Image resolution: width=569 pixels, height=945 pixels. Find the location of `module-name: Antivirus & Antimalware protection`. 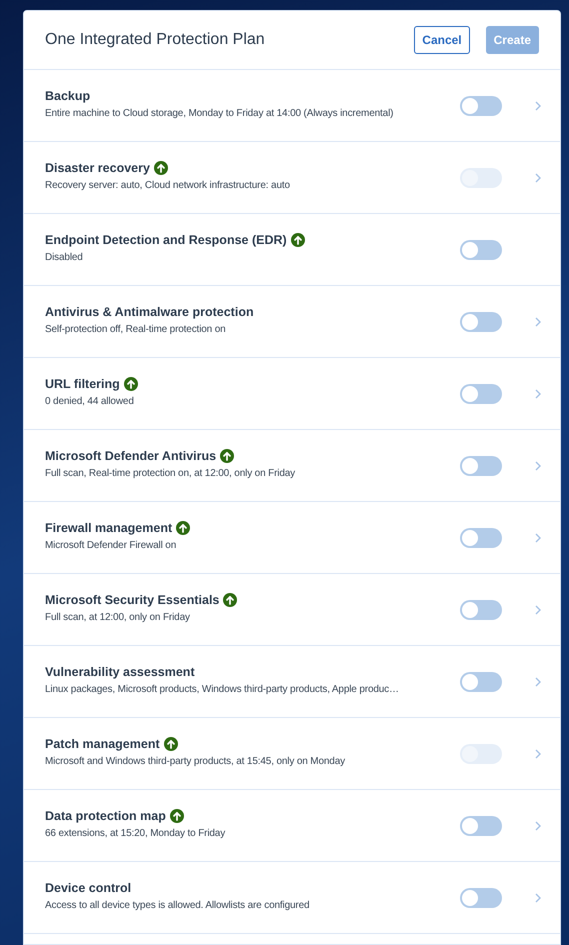

module-name: Antivirus & Antimalware protection is located at coordinates (149, 311).